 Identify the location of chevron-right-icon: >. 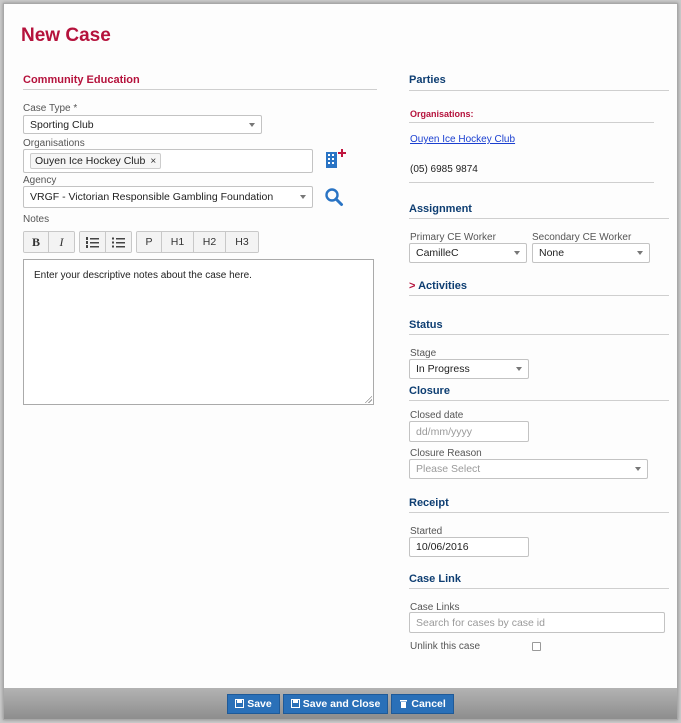
(412, 286).